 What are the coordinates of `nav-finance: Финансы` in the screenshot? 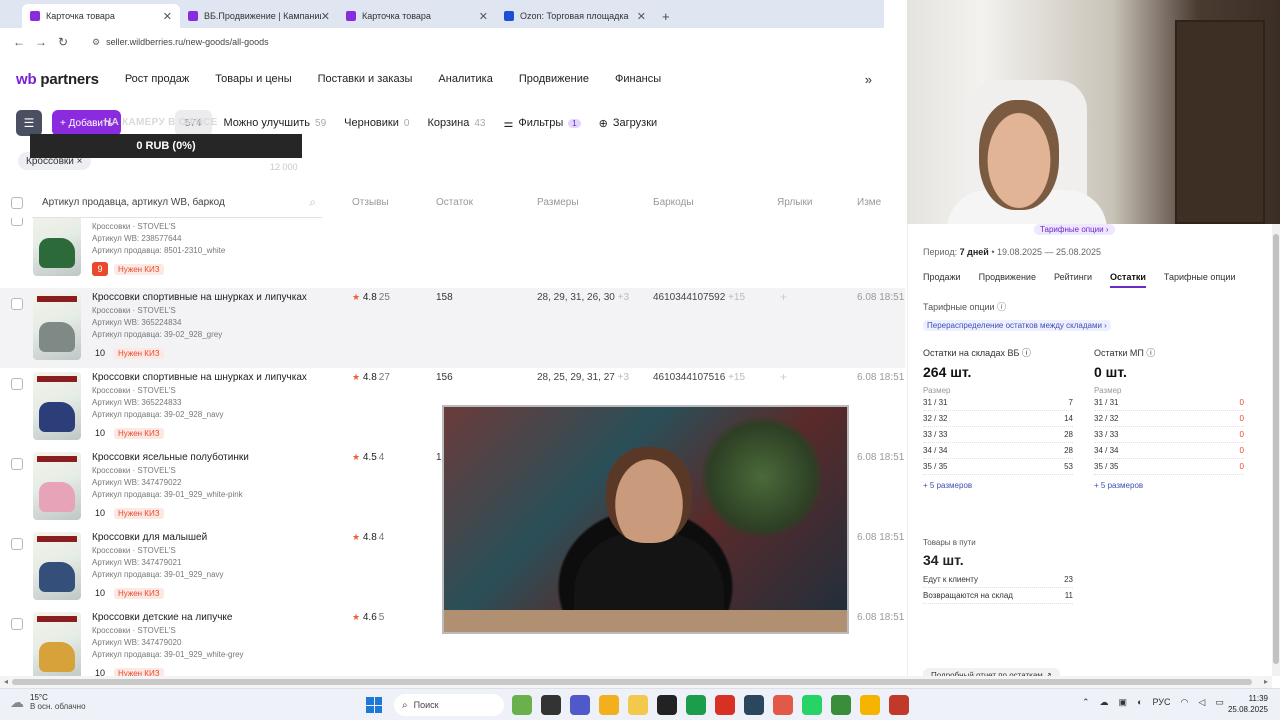 It's located at (638, 79).